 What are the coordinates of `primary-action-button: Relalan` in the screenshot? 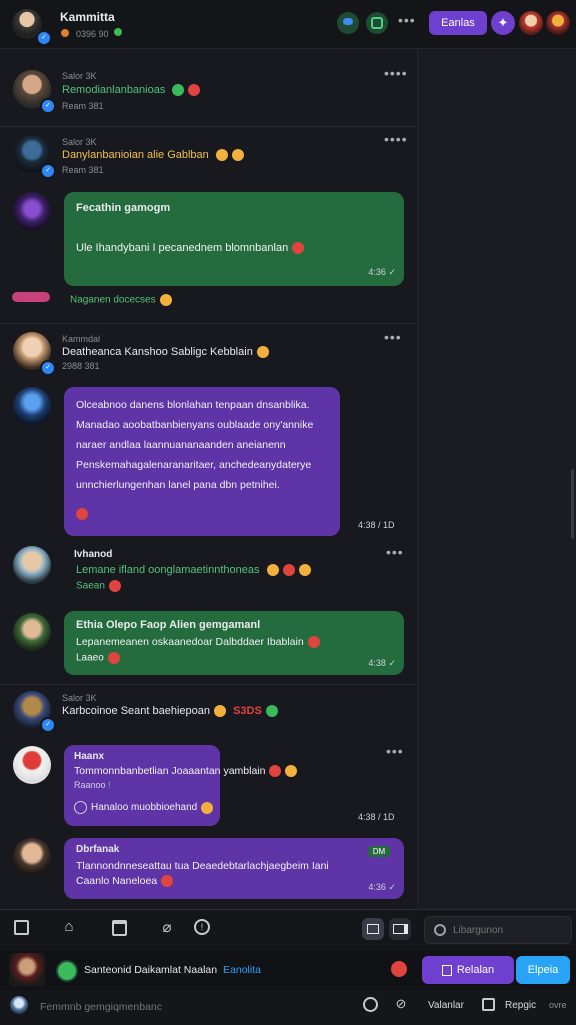 It's located at (468, 970).